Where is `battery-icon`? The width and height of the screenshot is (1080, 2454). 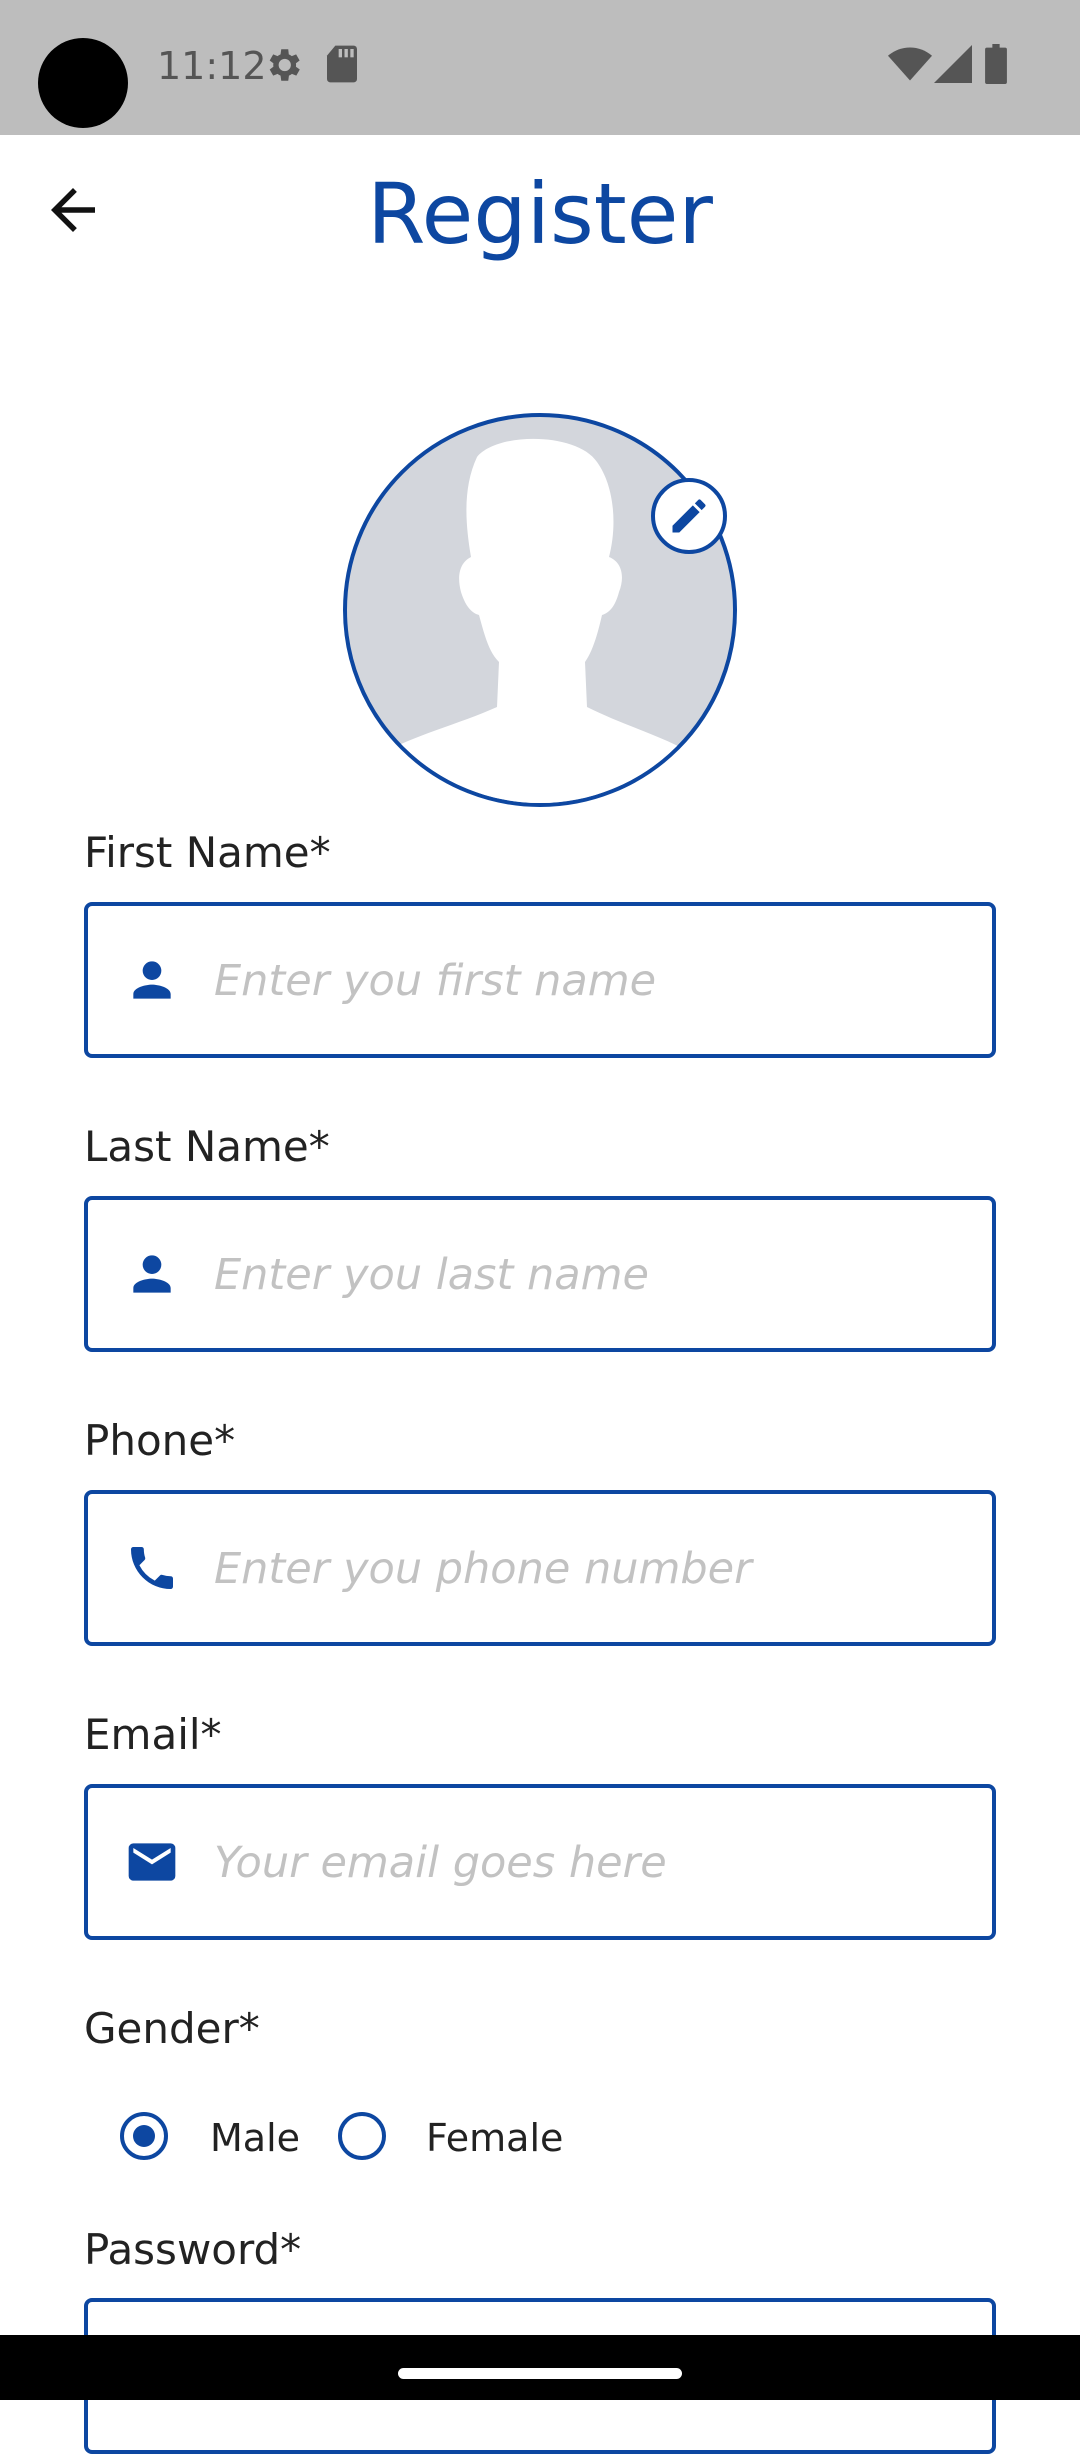 battery-icon is located at coordinates (996, 64).